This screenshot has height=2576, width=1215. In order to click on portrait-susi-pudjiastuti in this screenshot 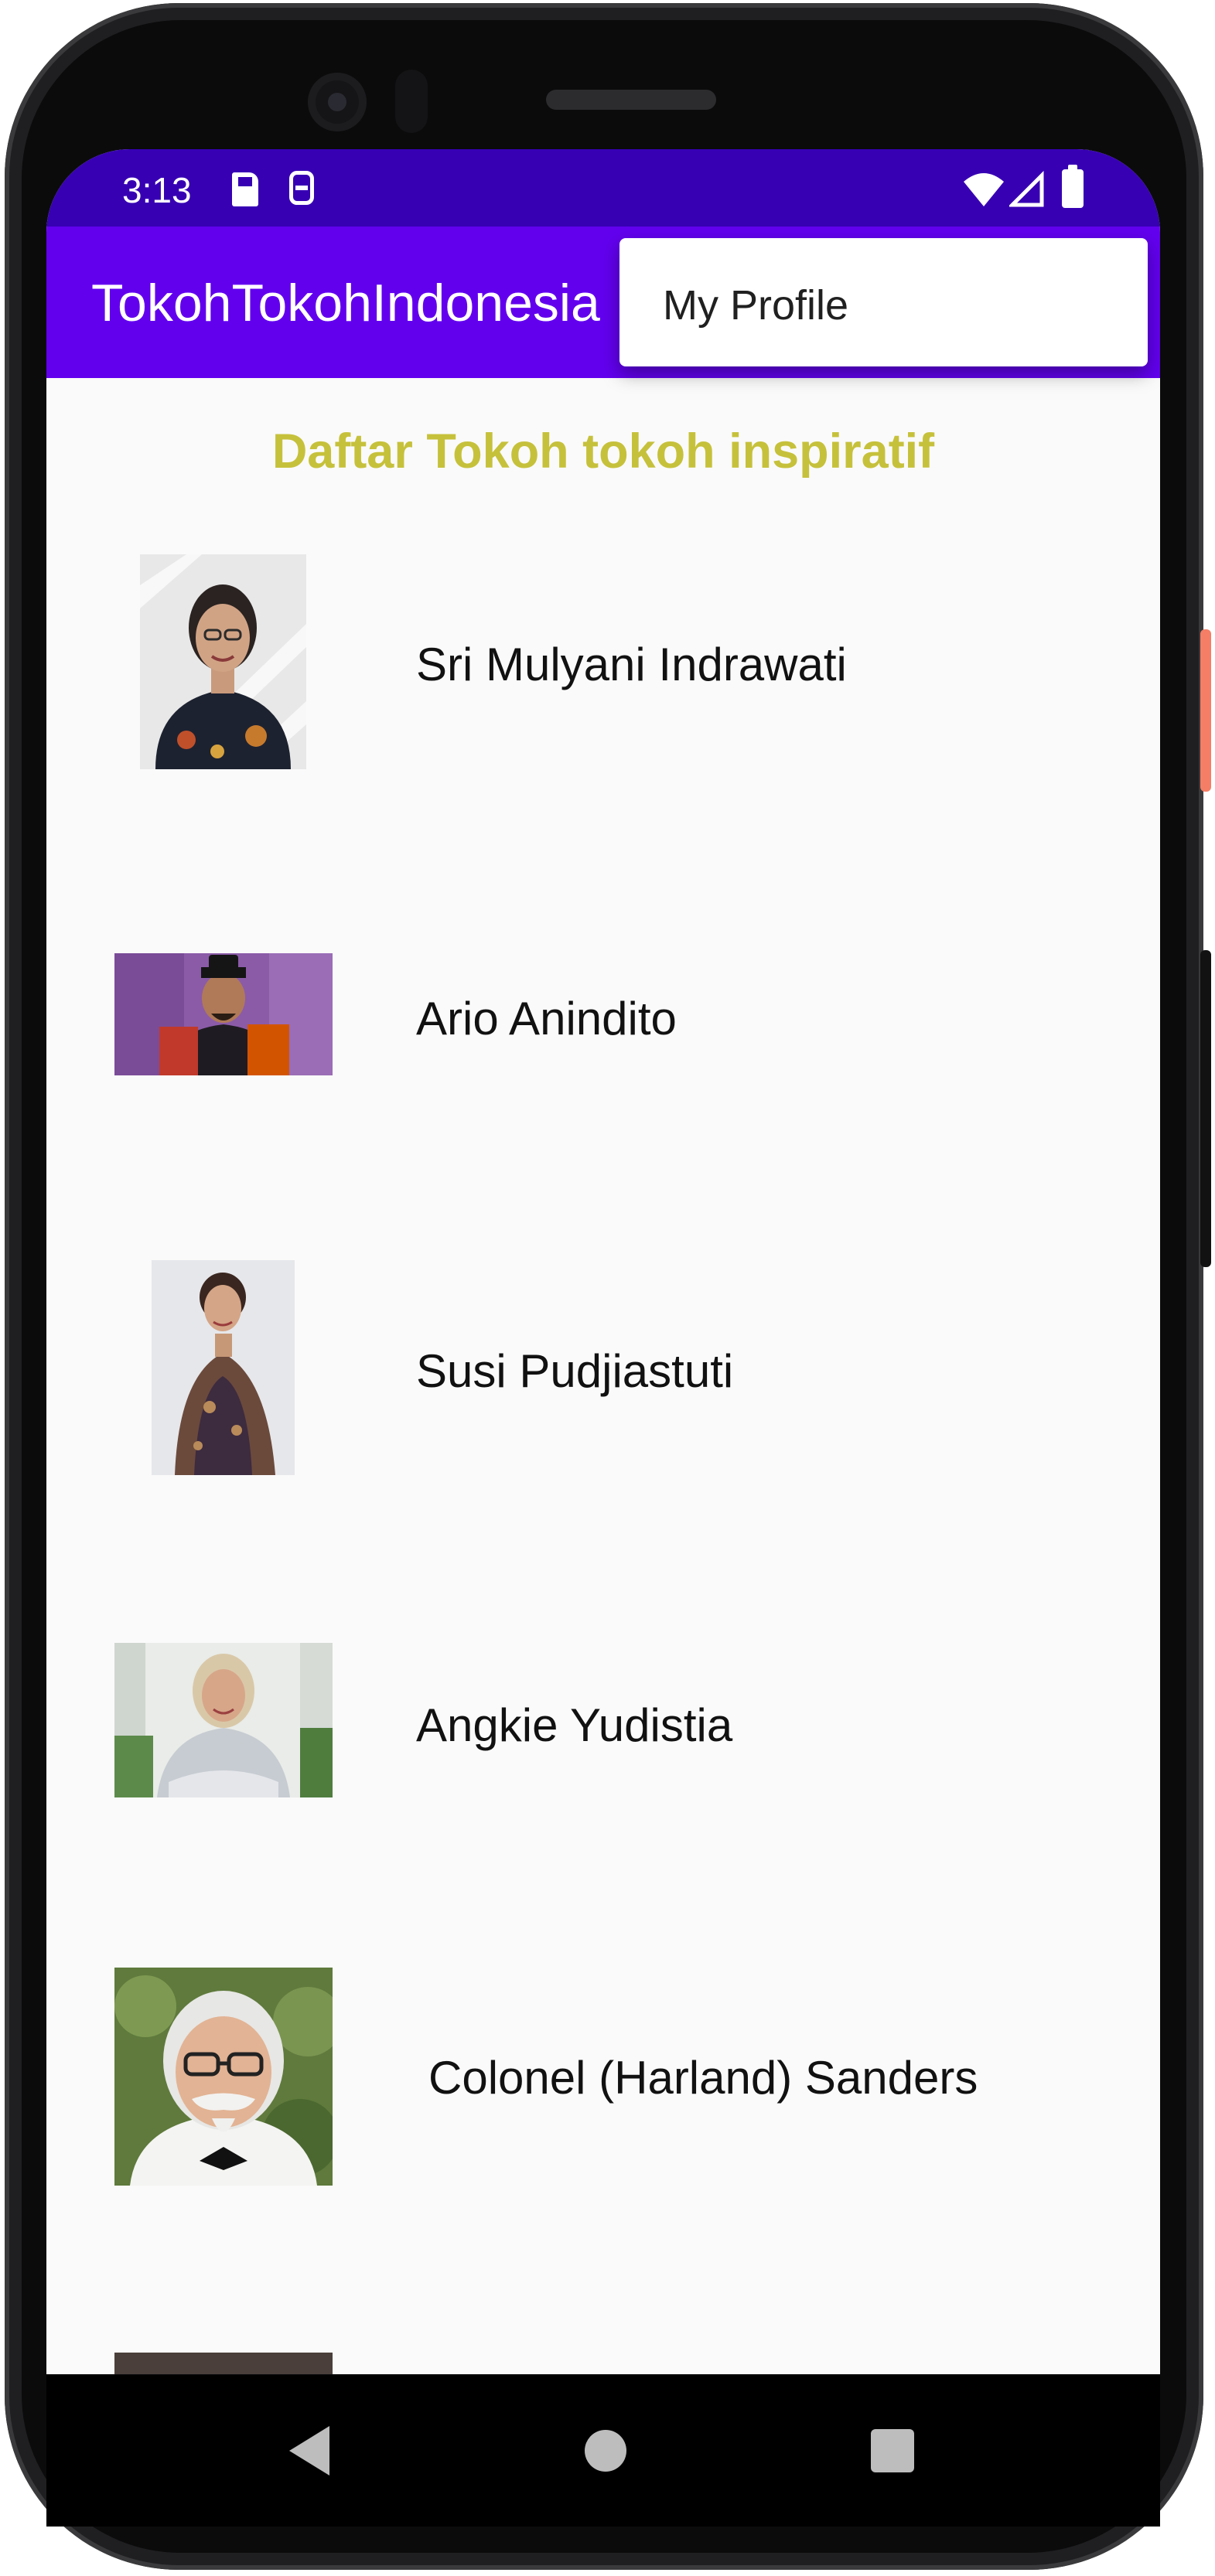, I will do `click(223, 1367)`.